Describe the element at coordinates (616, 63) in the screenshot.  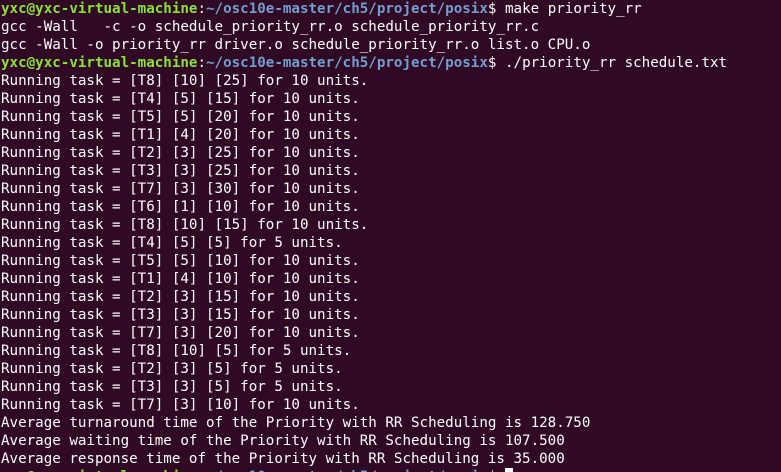
I see `command-run: ./priority_rr schedule.txt` at that location.